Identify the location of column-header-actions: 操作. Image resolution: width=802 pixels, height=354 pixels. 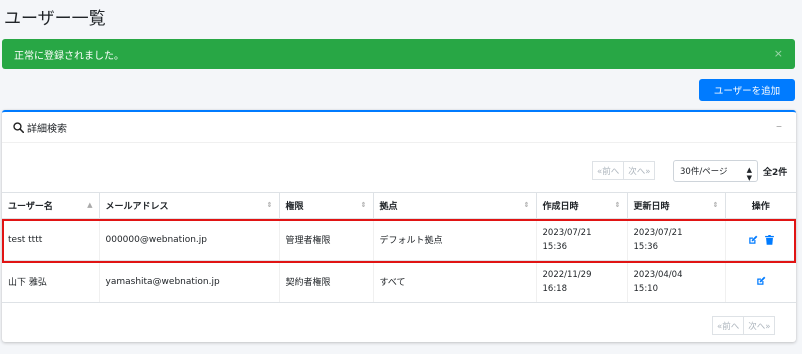
(760, 206).